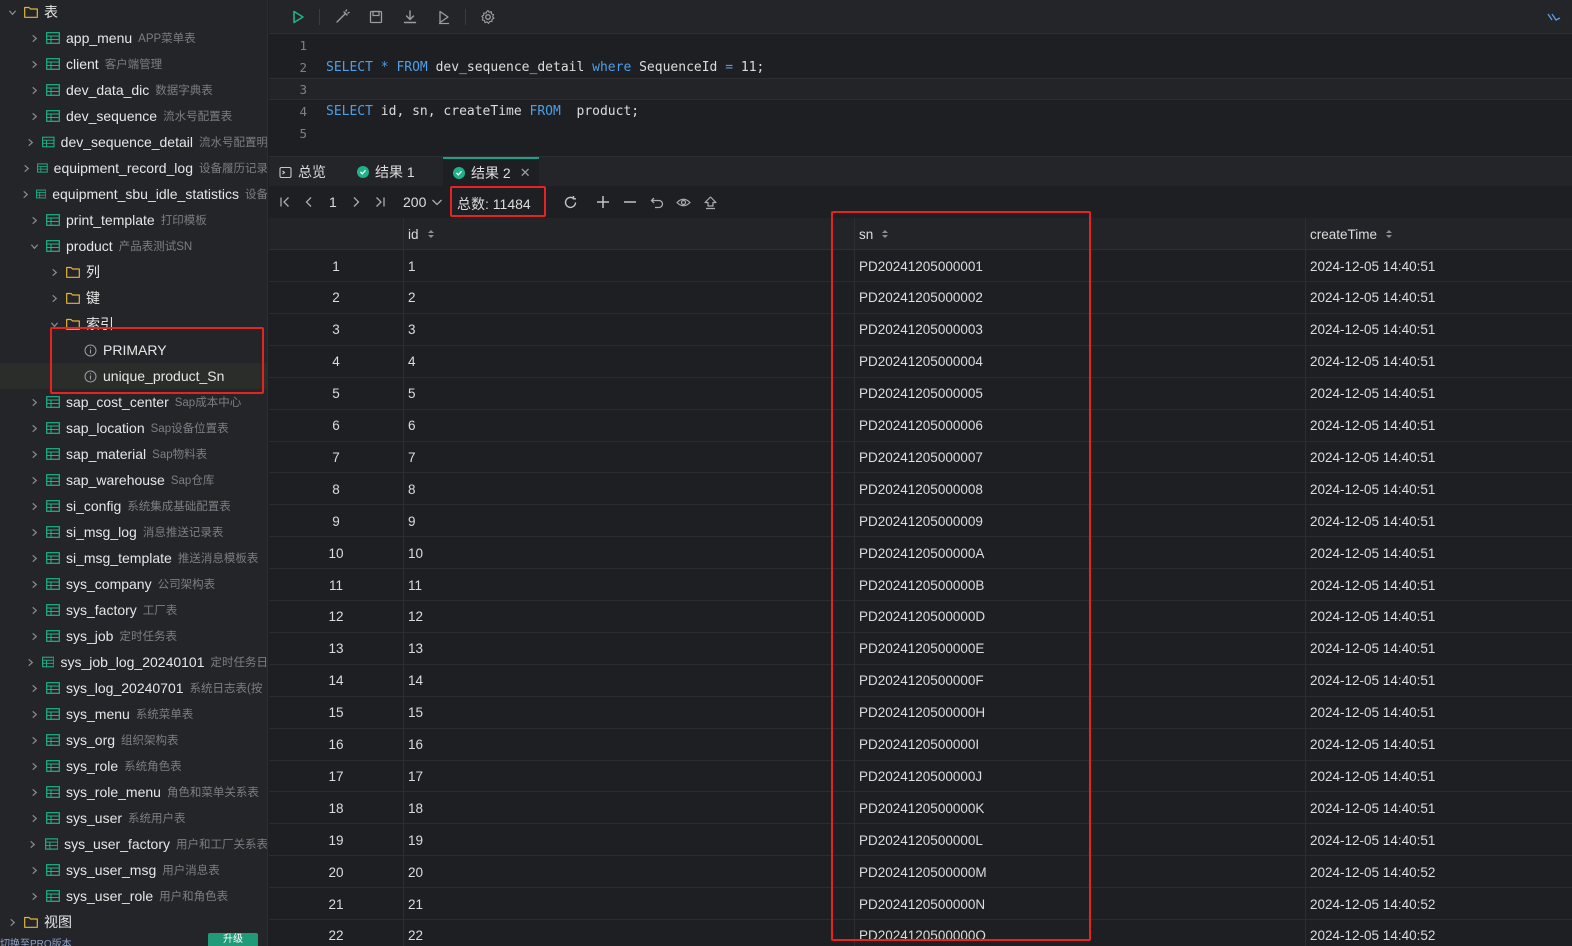  I want to click on tree-table-sys_user: sys_user 系统用户表, so click(133, 818).